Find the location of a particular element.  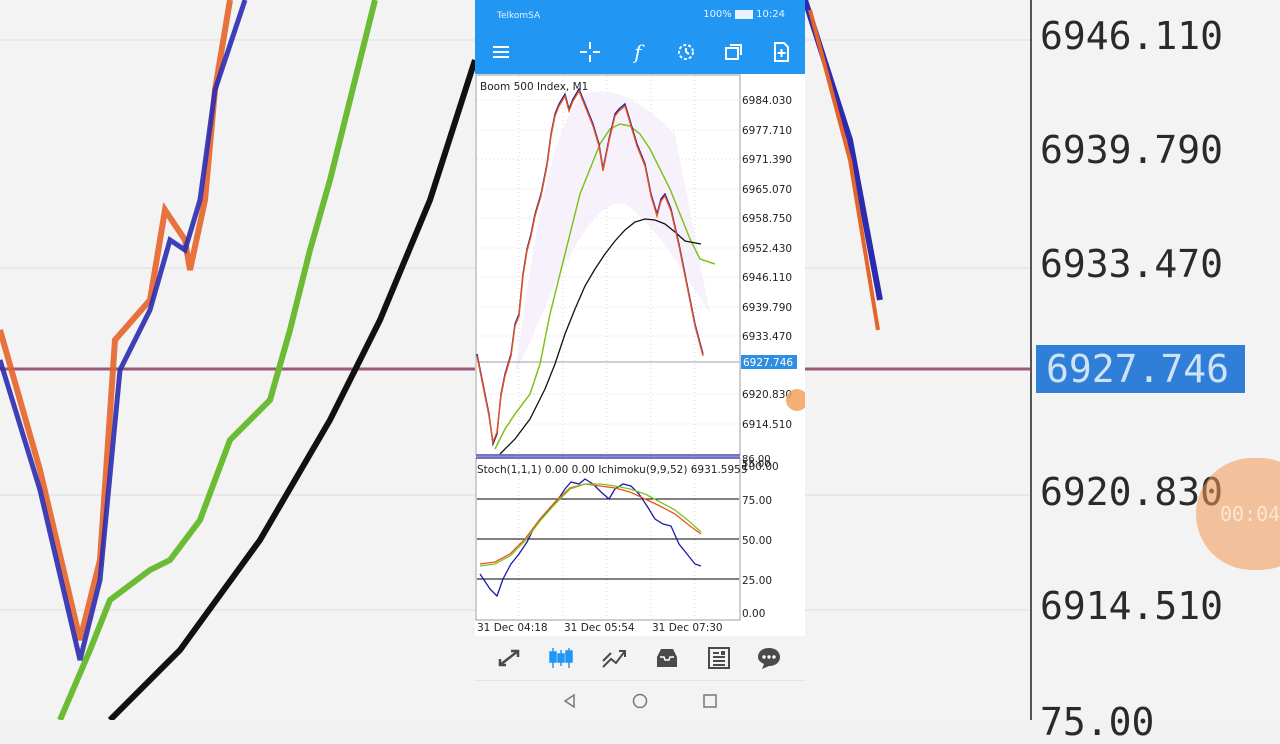

bg-price-label: 6914.510 is located at coordinates (1132, 606).